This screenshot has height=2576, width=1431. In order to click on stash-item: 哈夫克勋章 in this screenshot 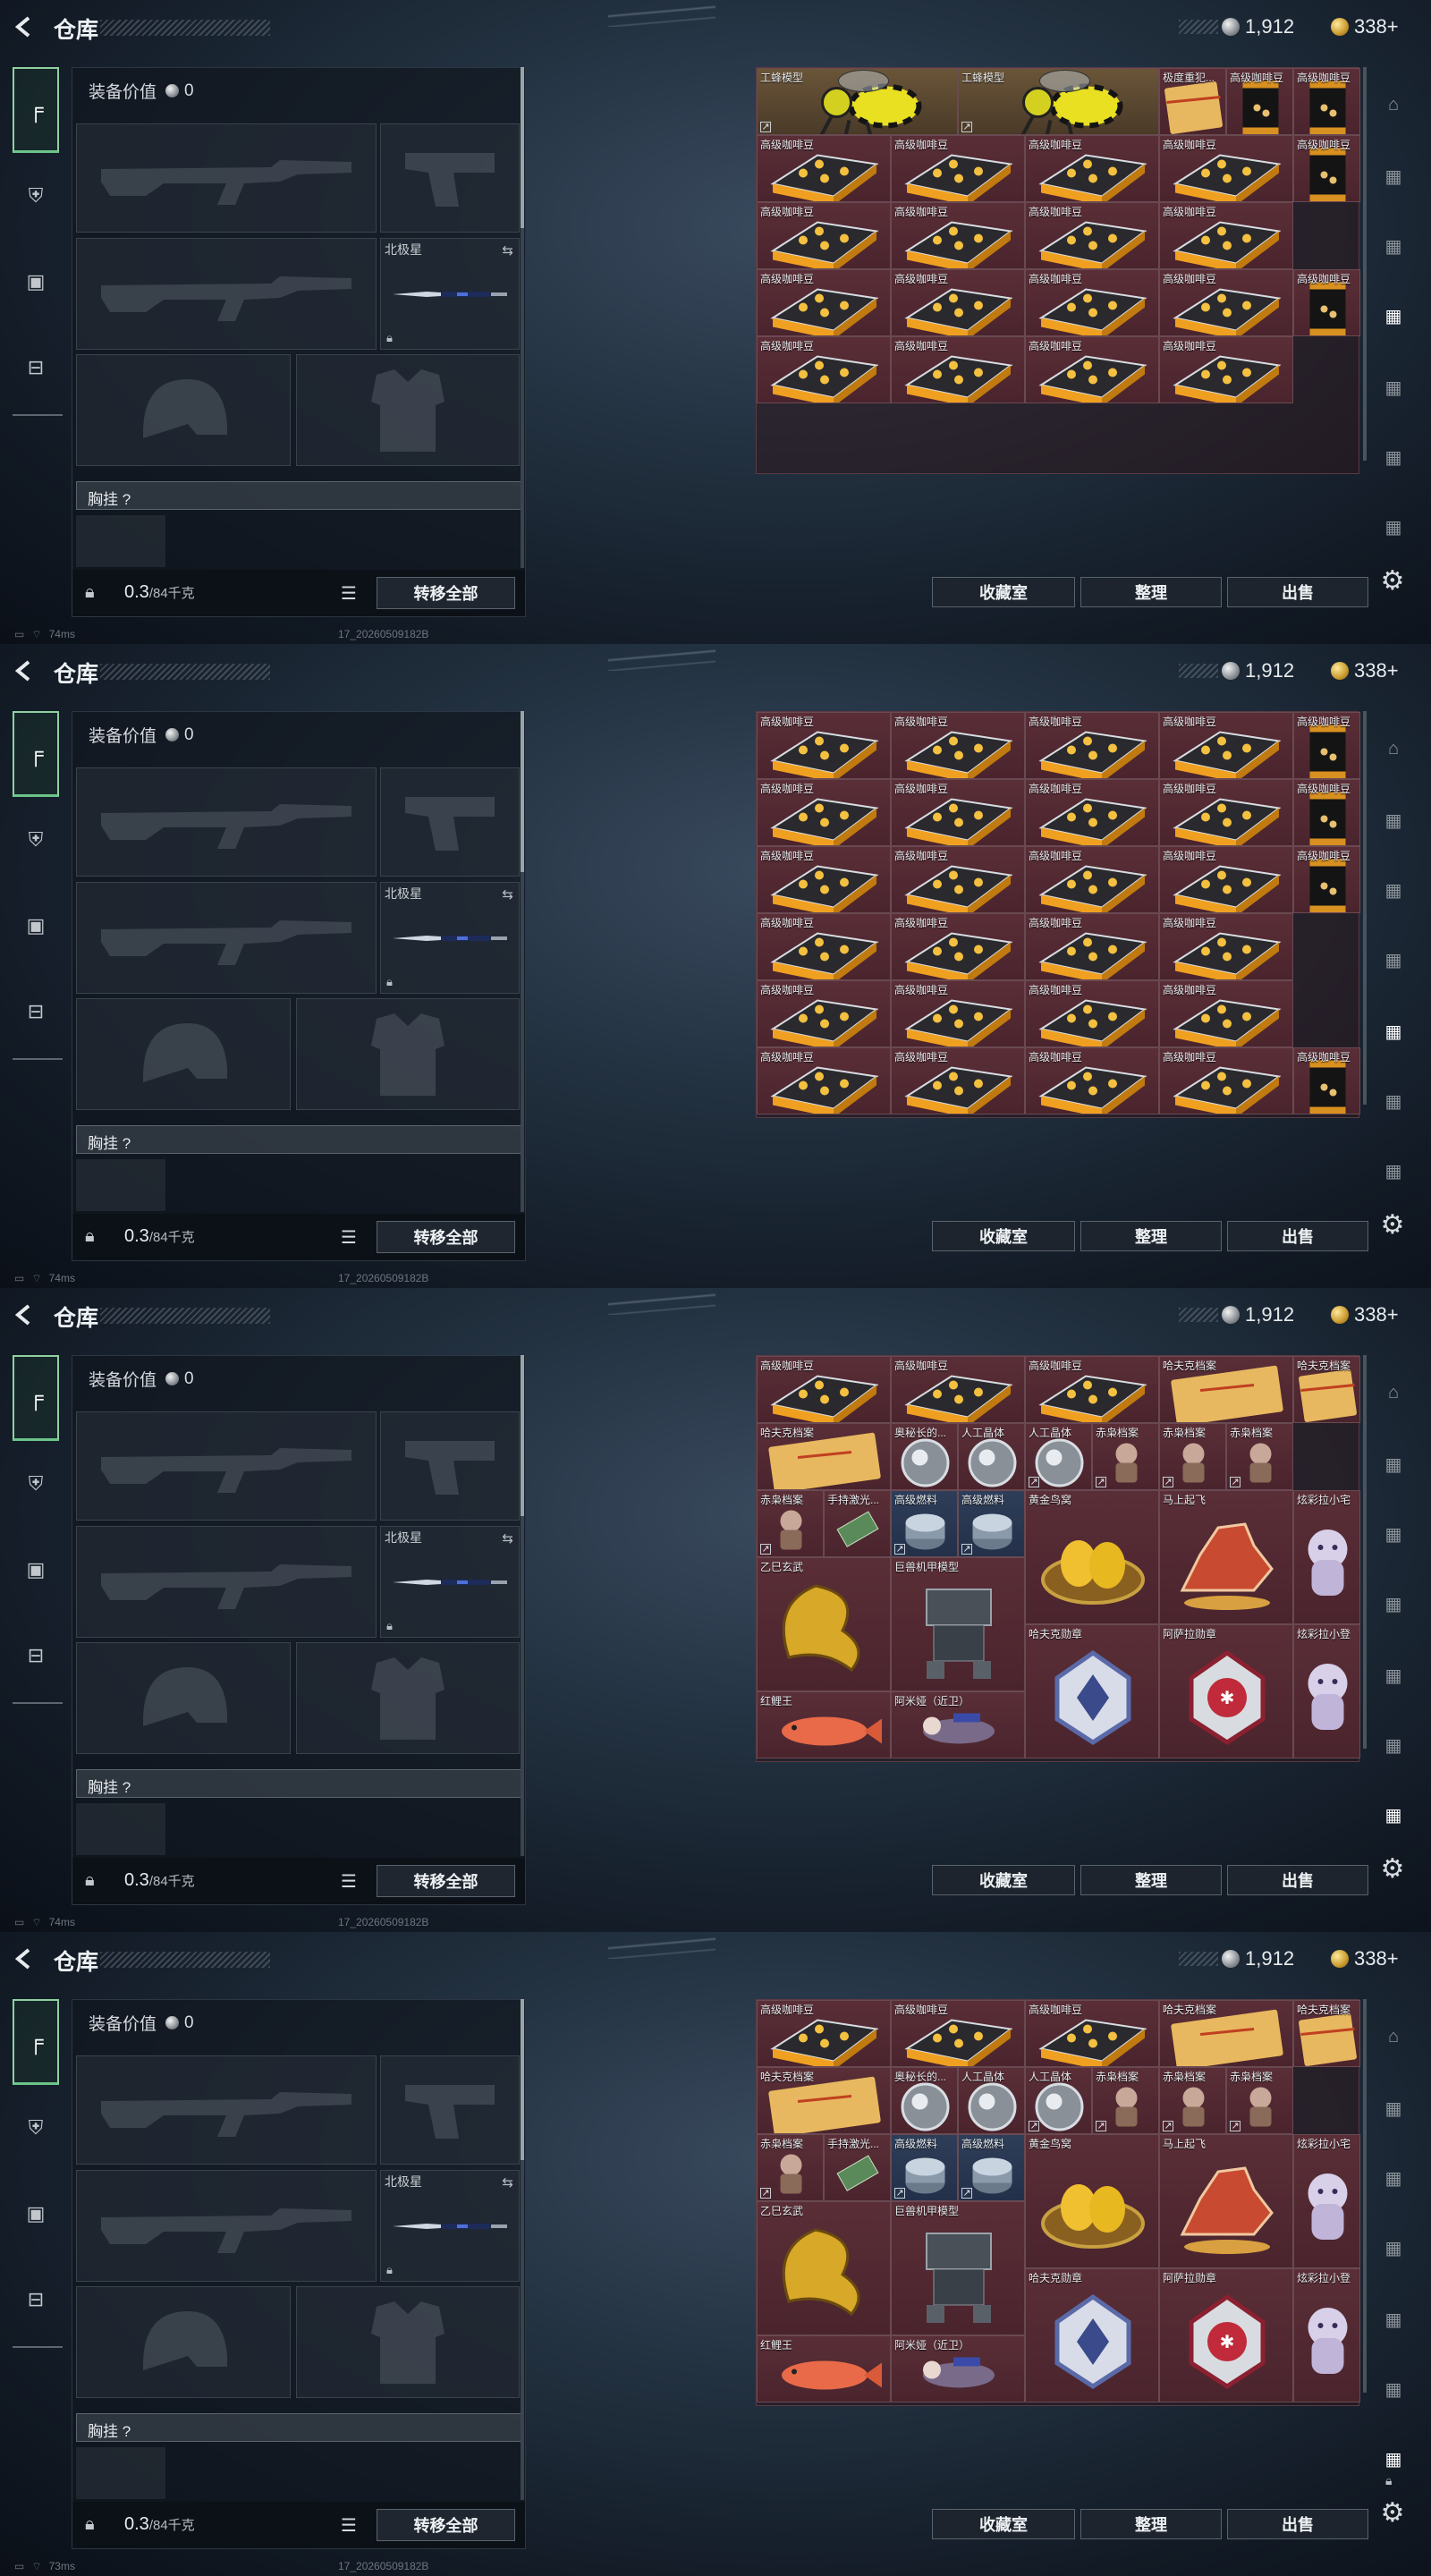, I will do `click(1092, 2335)`.